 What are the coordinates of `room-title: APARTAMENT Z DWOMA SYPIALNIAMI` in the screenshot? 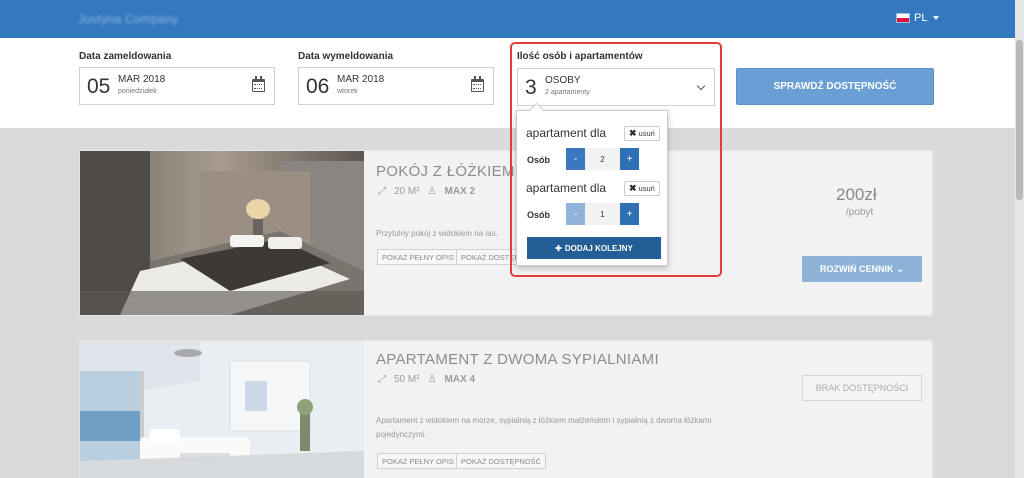 It's located at (517, 359).